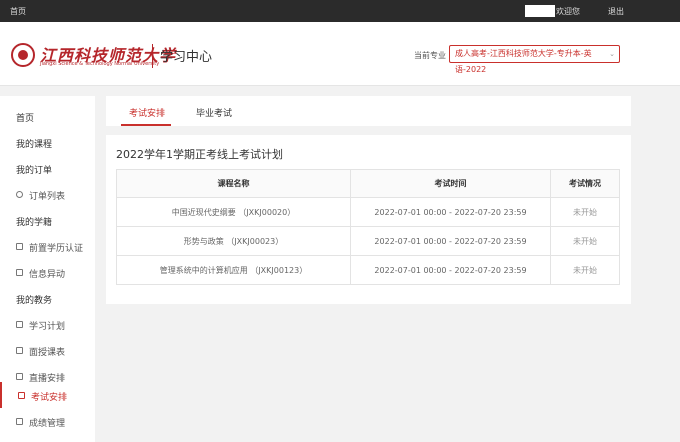 This screenshot has width=680, height=442. What do you see at coordinates (34, 223) in the screenshot?
I see `sidebar-item-label: 我的学籍` at bounding box center [34, 223].